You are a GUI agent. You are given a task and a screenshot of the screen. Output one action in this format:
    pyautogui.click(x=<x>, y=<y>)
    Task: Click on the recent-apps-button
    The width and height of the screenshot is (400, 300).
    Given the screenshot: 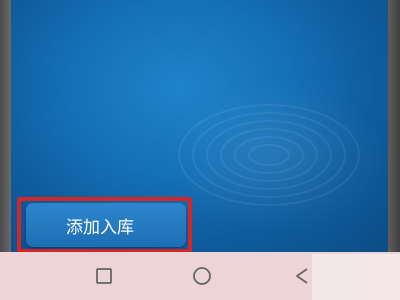 What is the action you would take?
    pyautogui.click(x=104, y=276)
    